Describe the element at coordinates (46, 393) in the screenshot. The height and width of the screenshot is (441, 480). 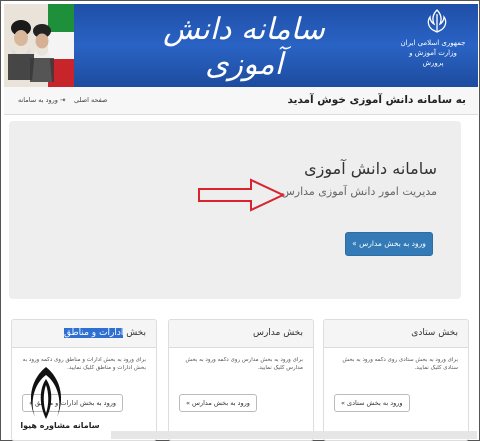
I see `watermark-logo-icon` at that location.